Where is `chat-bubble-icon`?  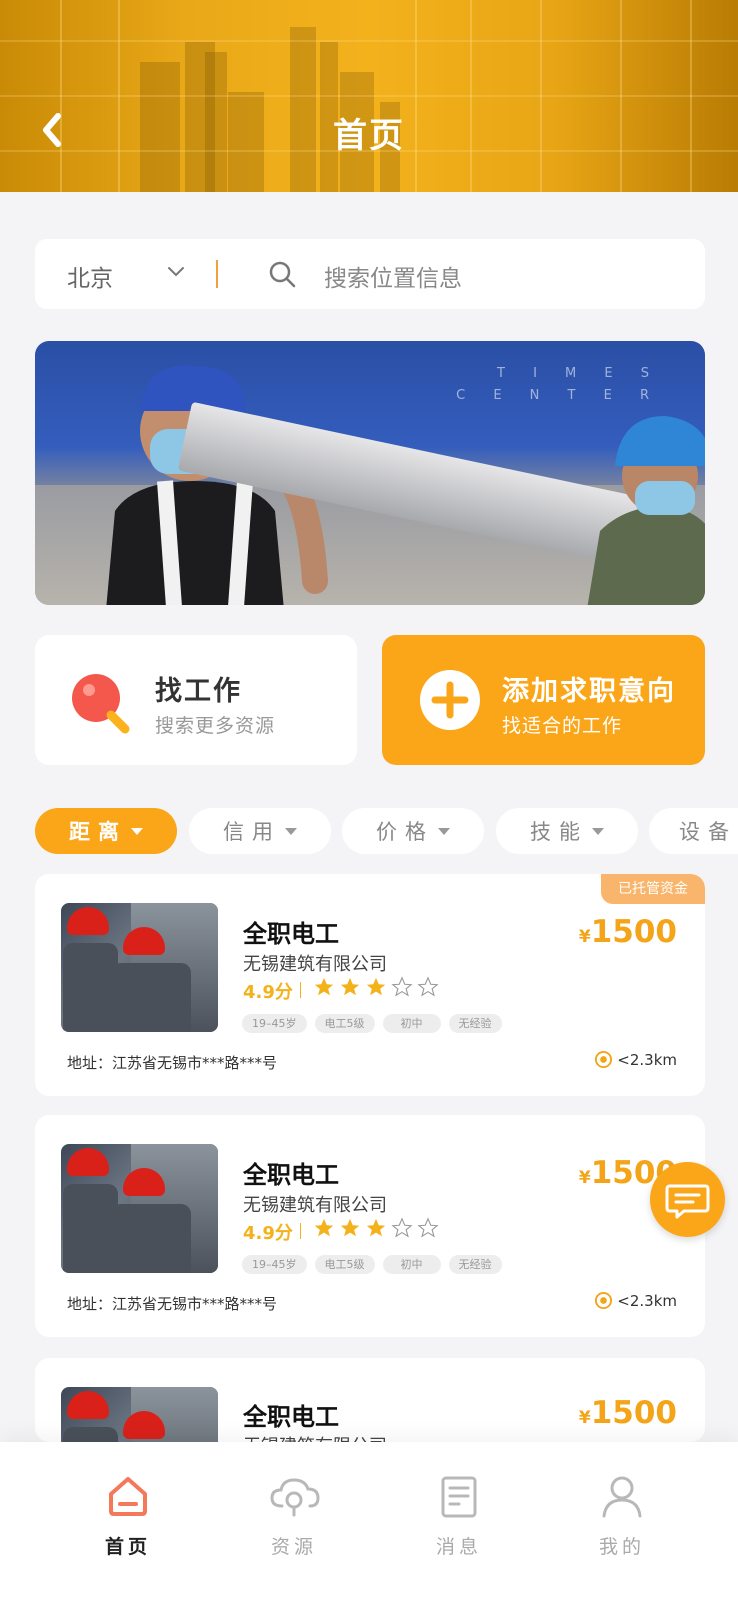 chat-bubble-icon is located at coordinates (687, 1201).